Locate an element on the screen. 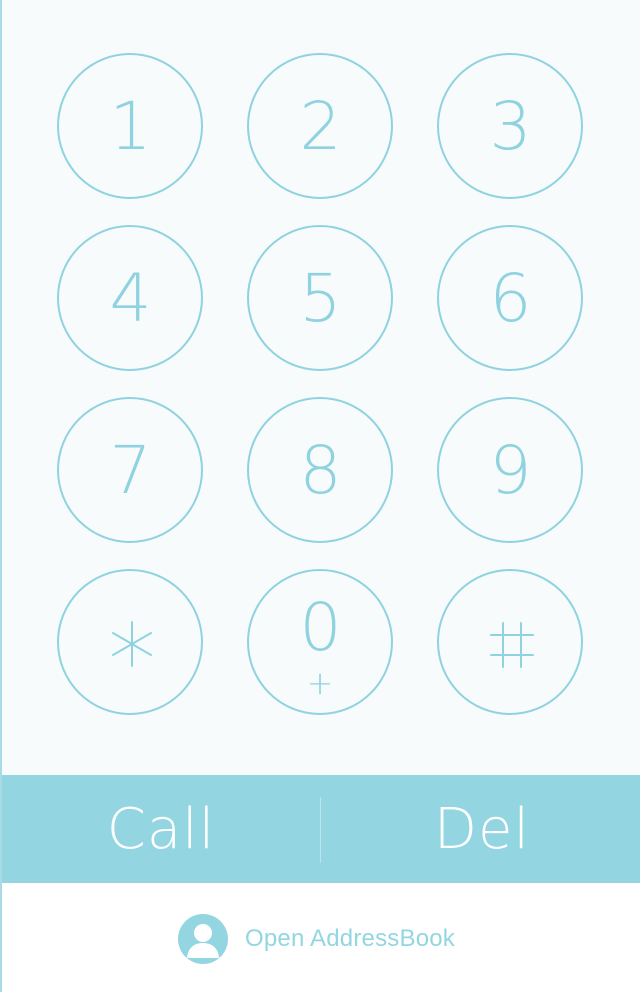 Image resolution: width=640 pixels, height=992 pixels. key-2: 2 is located at coordinates (320, 126).